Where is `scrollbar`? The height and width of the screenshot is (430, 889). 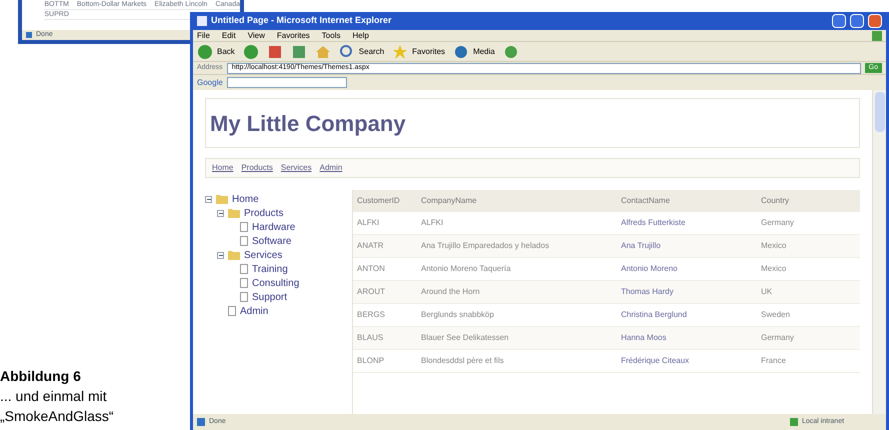 scrollbar is located at coordinates (879, 252).